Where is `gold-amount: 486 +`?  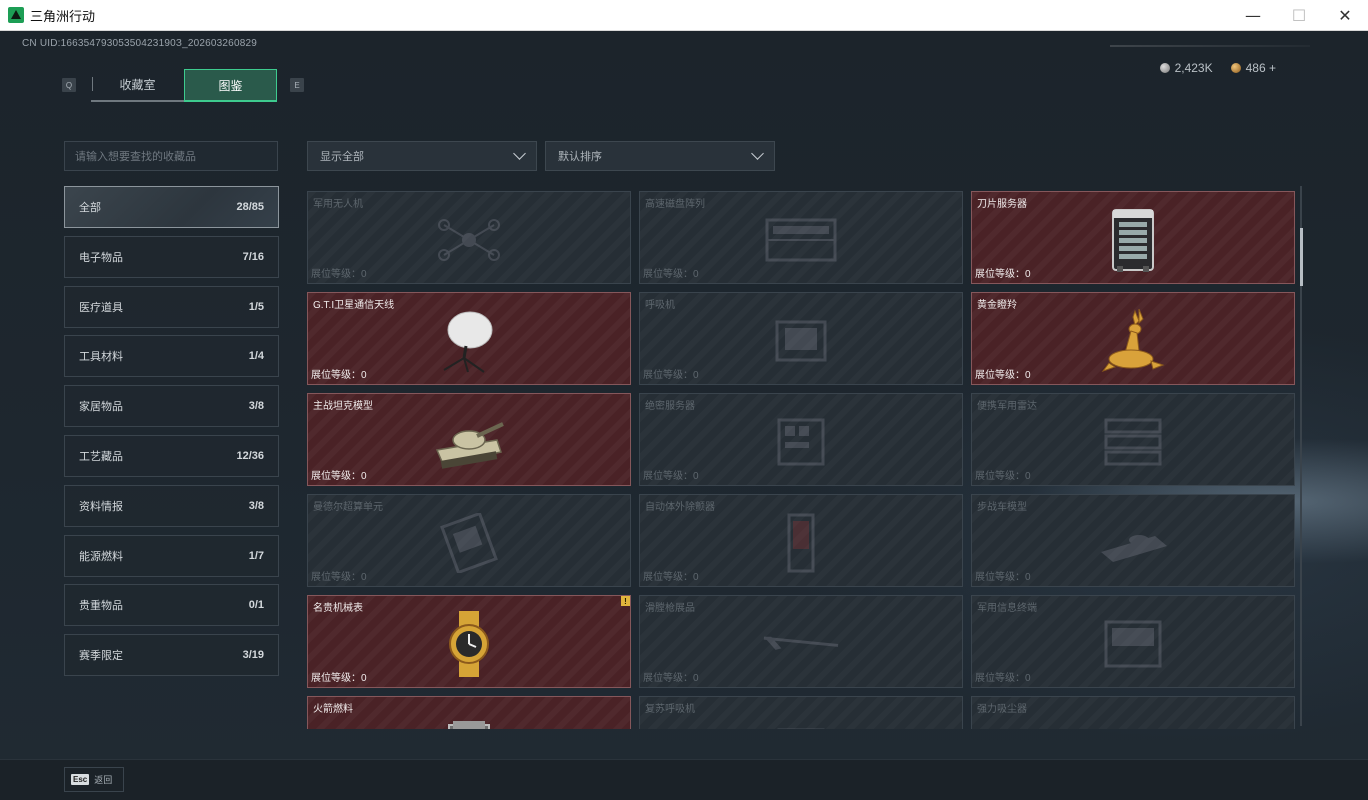
gold-amount: 486 + is located at coordinates (1260, 68).